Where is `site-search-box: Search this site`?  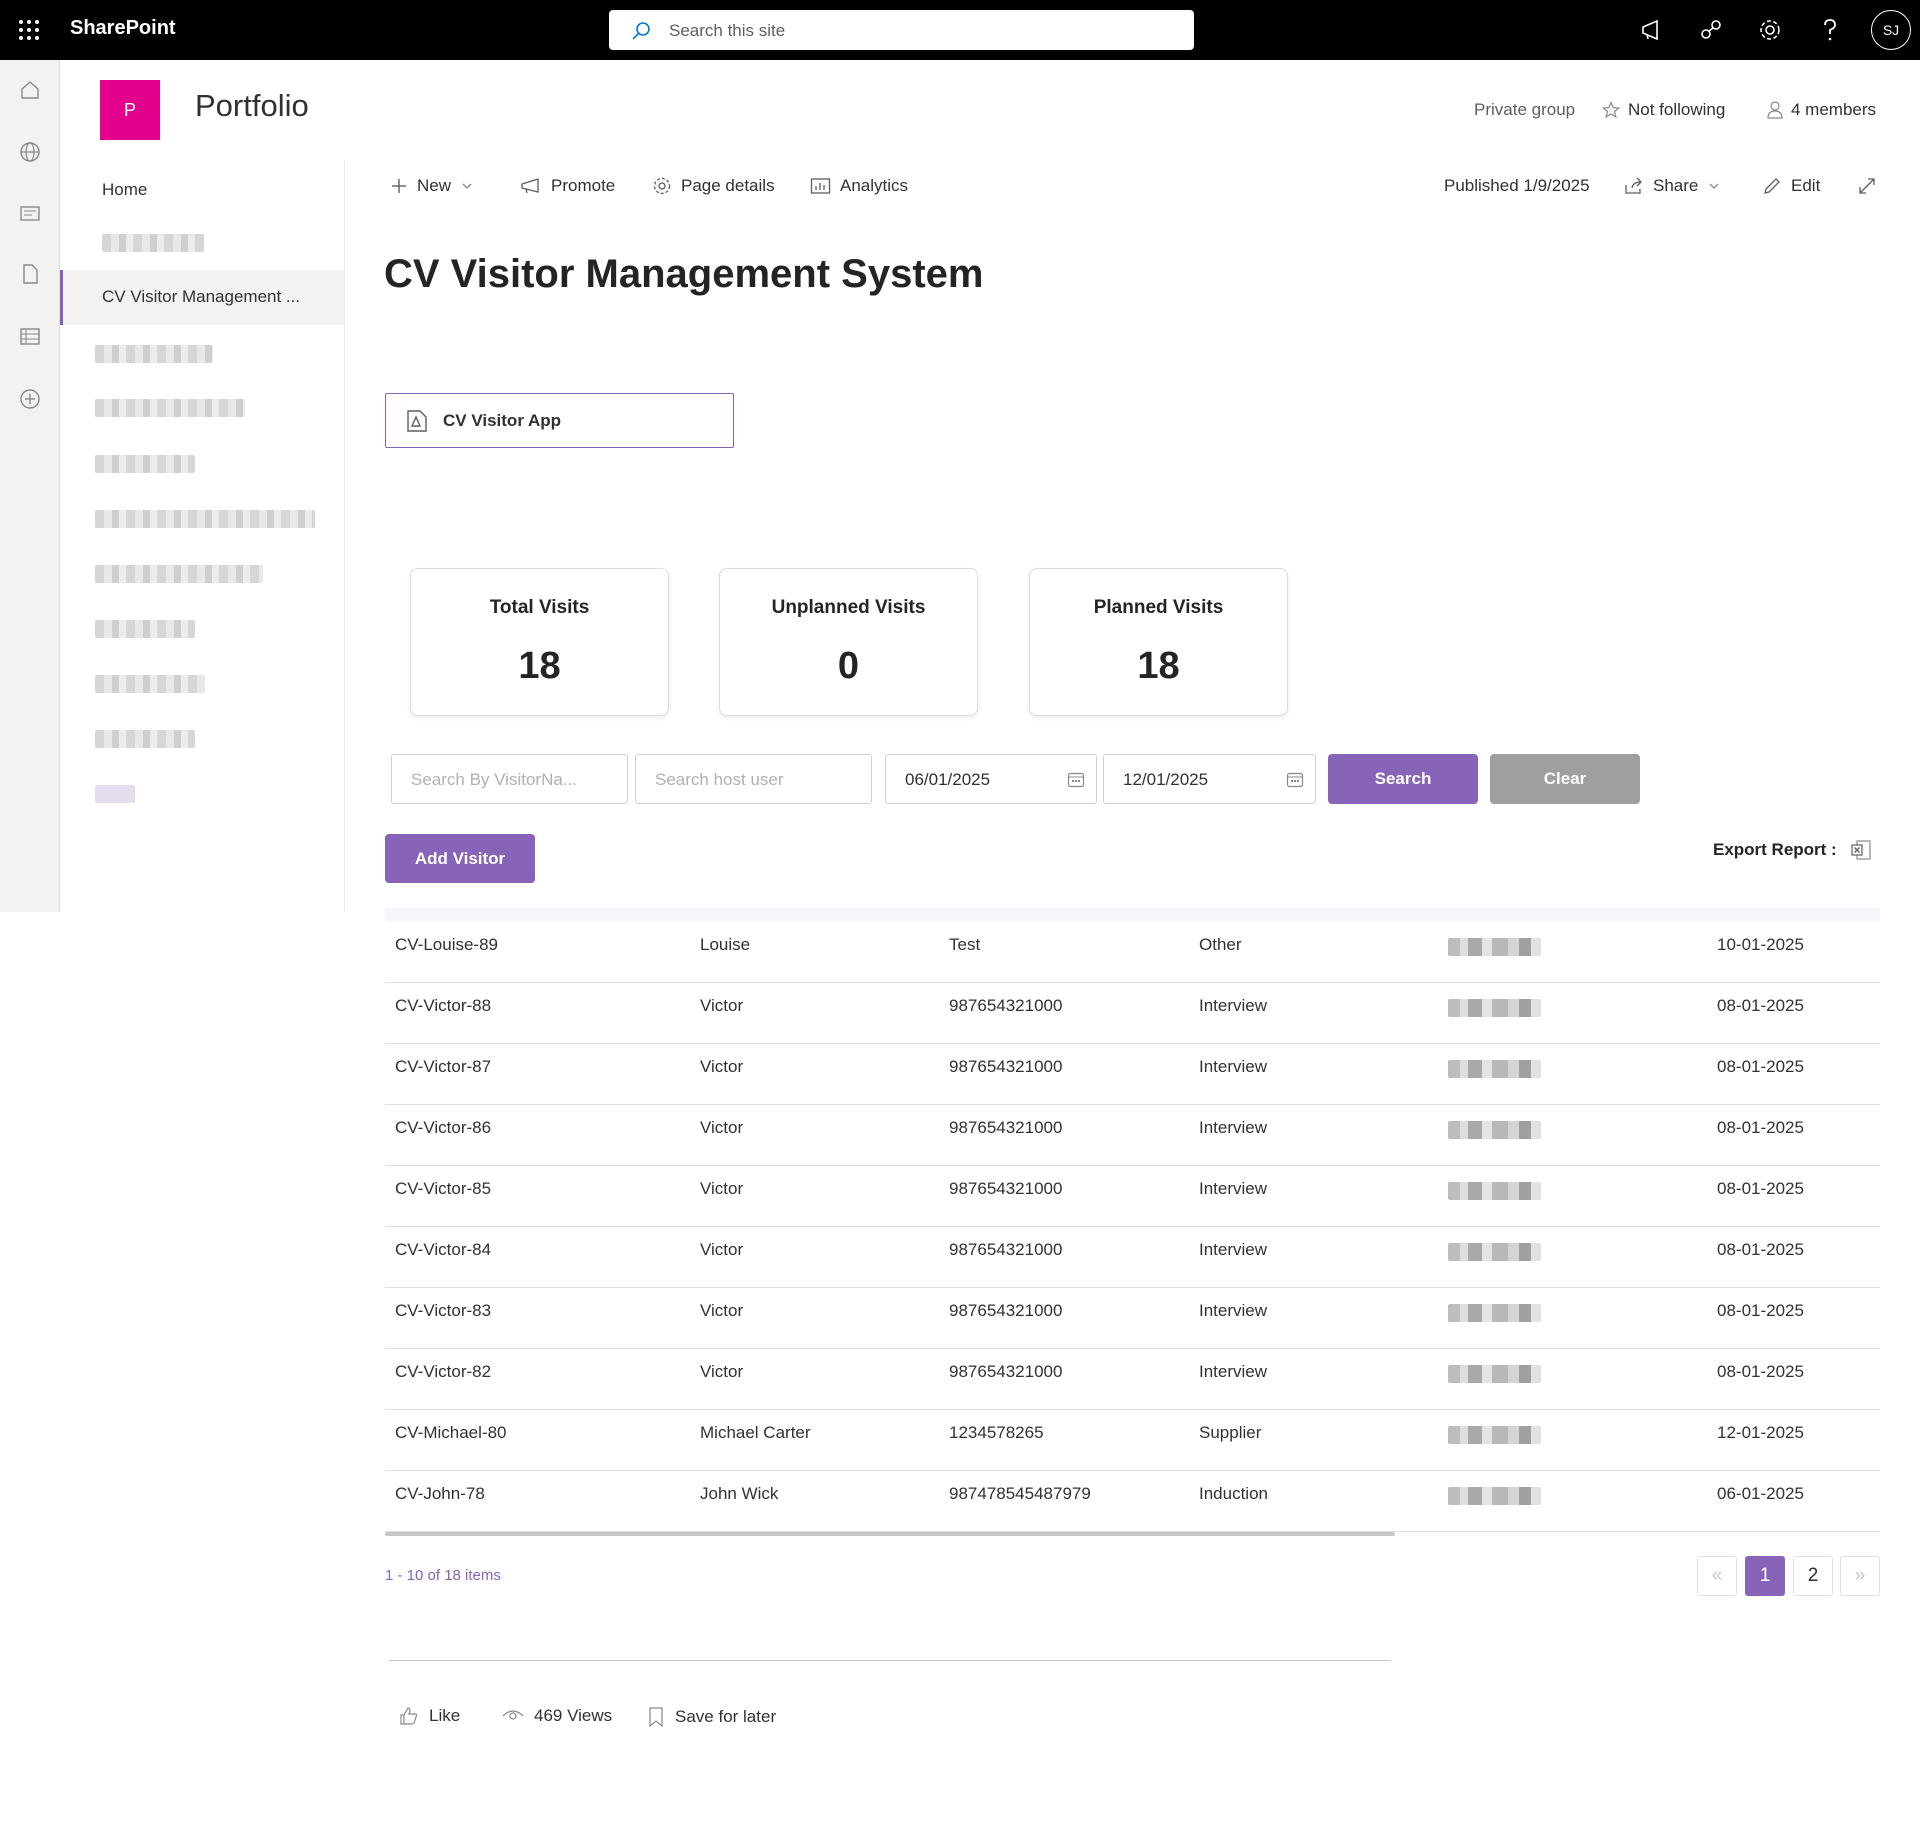 site-search-box: Search this site is located at coordinates (901, 30).